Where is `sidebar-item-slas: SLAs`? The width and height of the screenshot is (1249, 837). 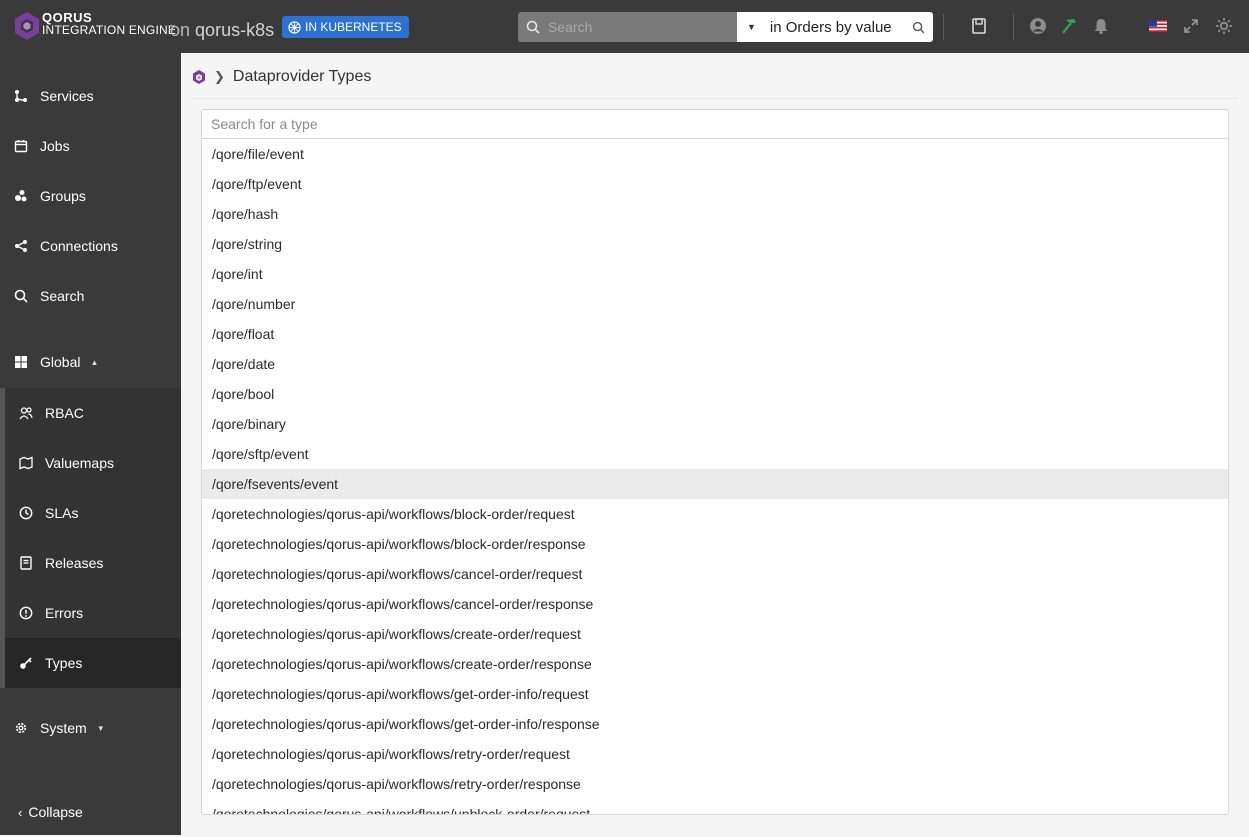
sidebar-item-slas: SLAs is located at coordinates (93, 513).